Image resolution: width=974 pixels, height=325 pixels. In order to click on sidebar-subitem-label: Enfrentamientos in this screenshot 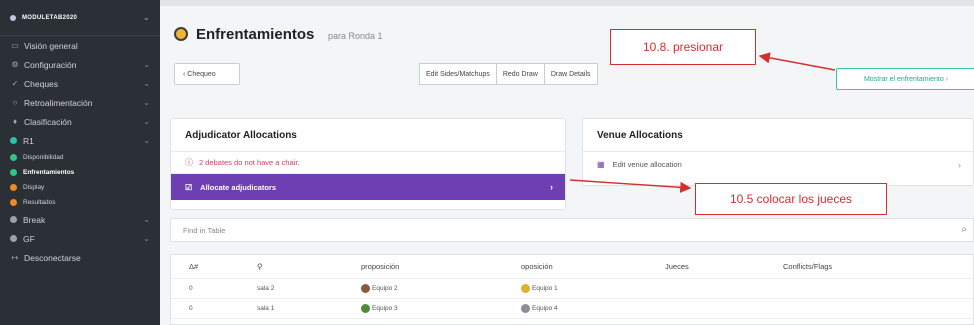, I will do `click(49, 172)`.